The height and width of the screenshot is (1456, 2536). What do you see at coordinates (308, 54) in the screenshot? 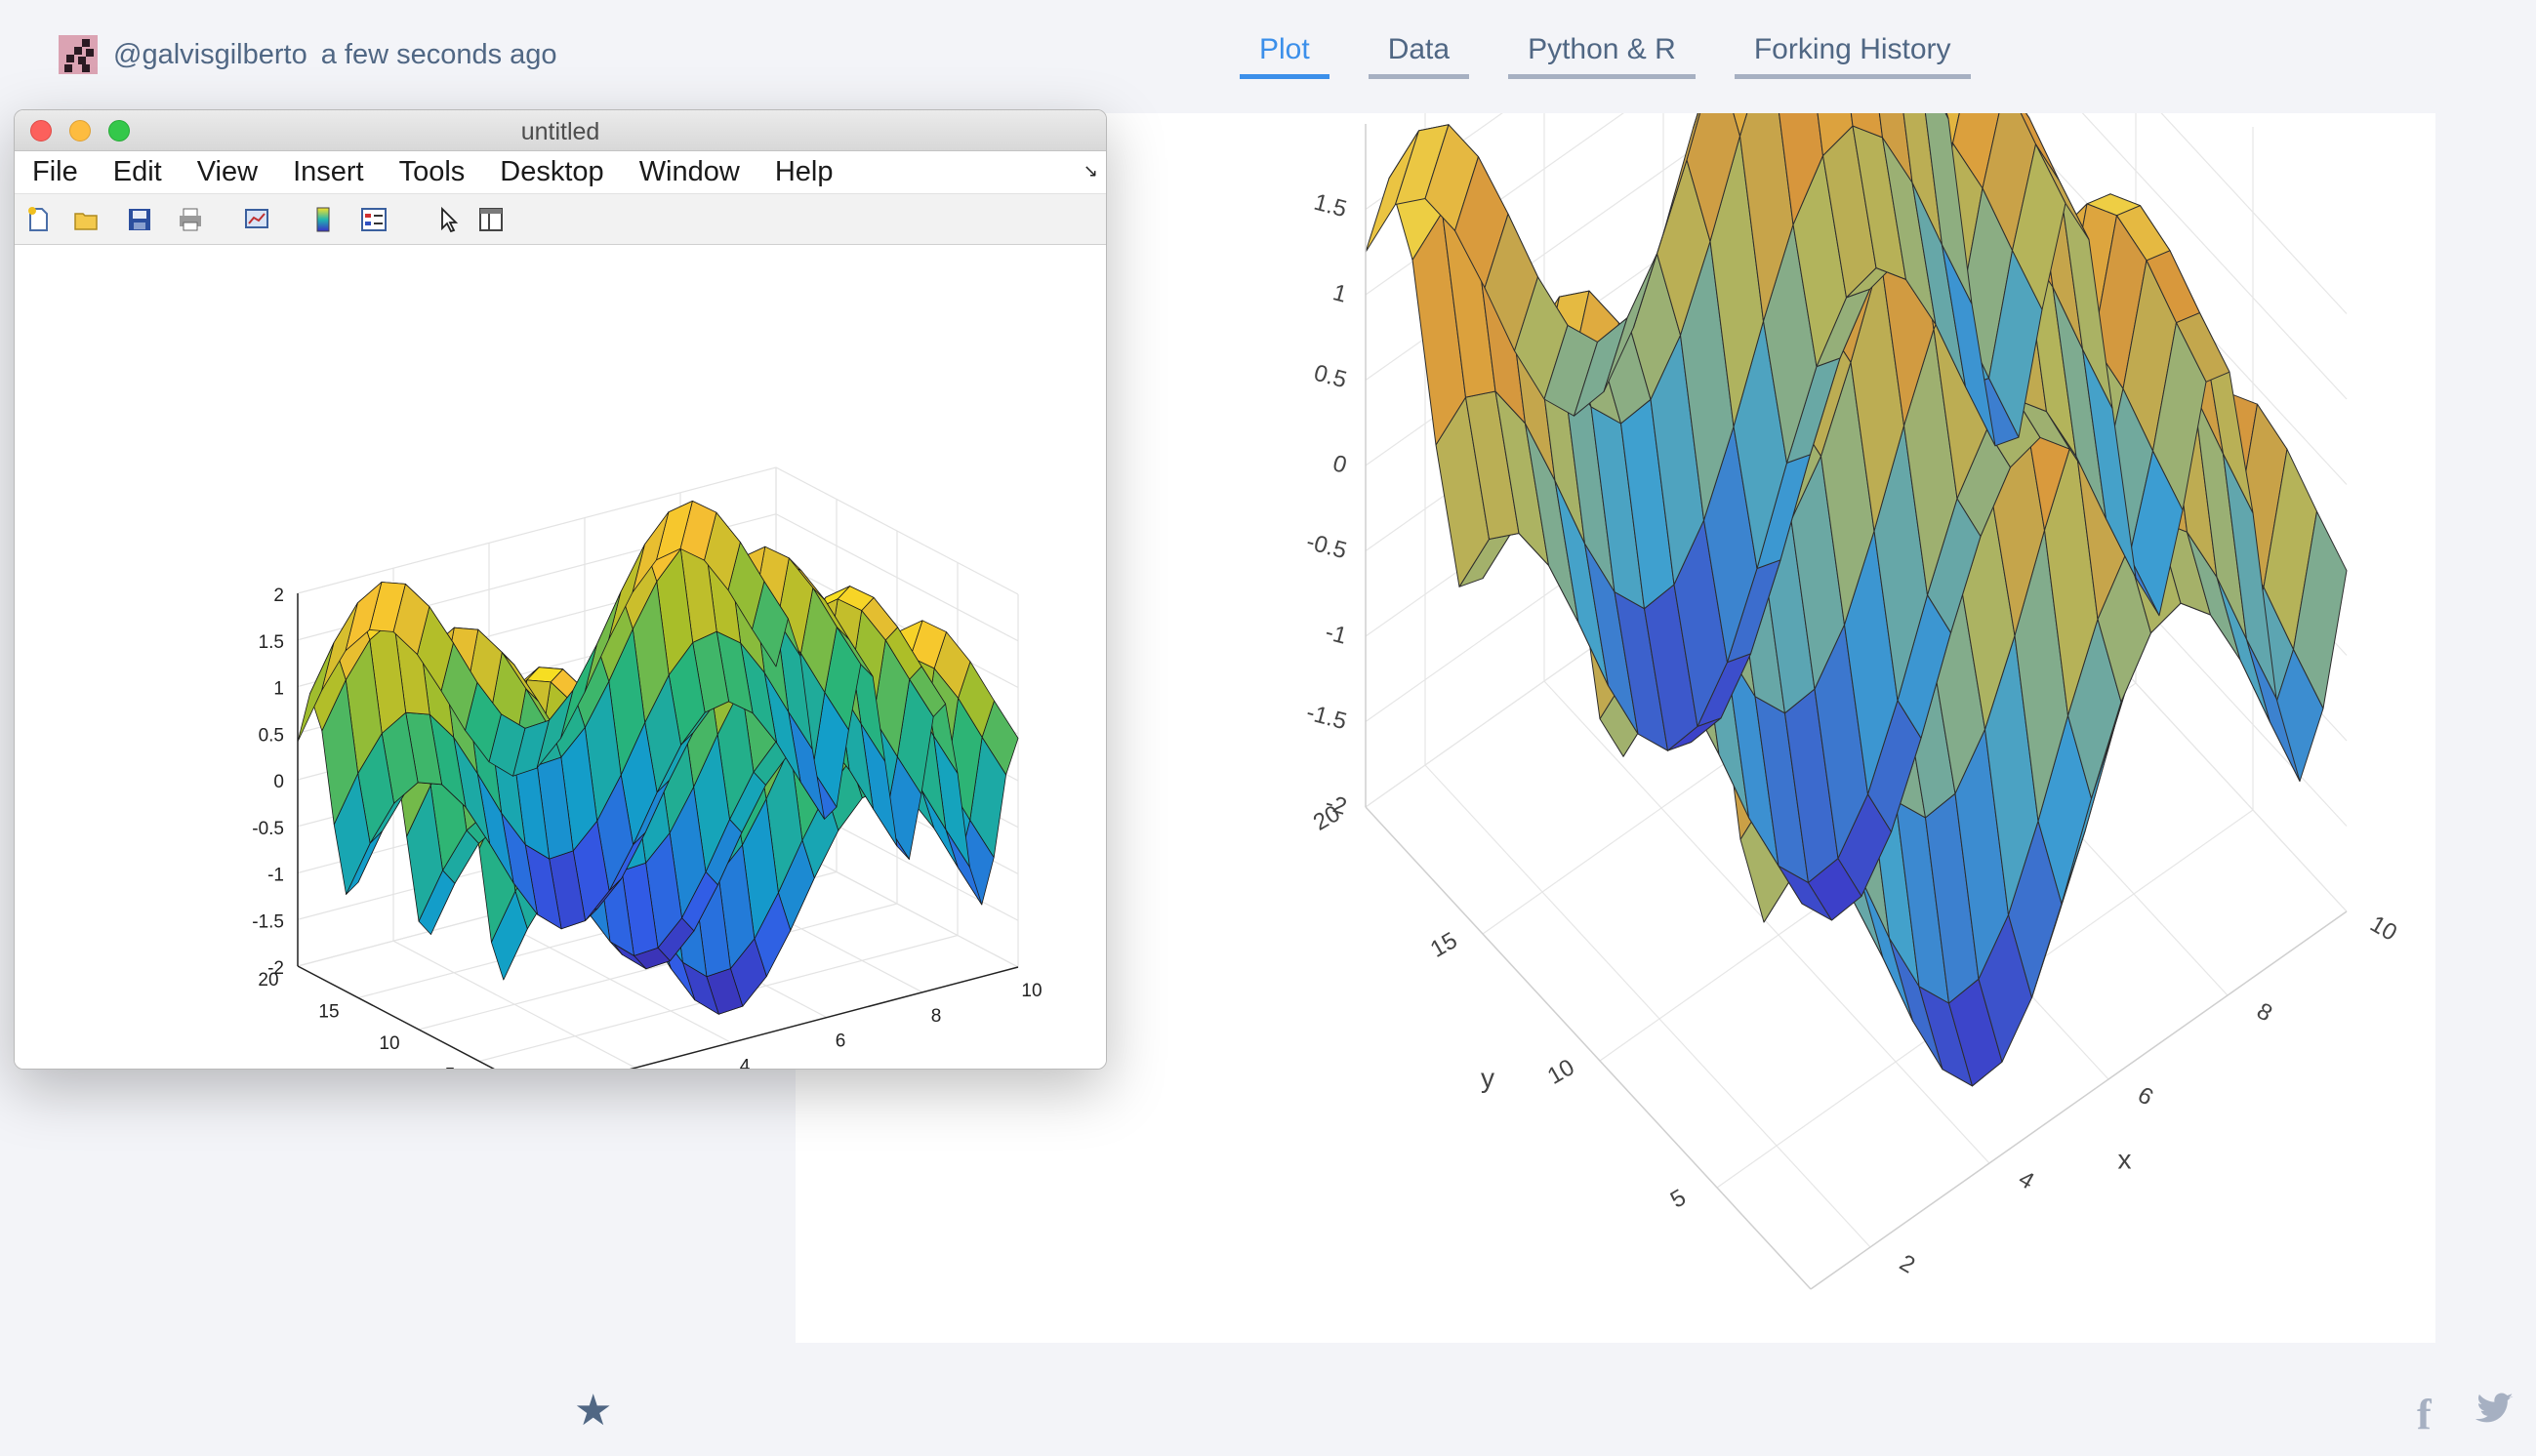
I see `user-info: @galvisgilberto a few seconds ago` at bounding box center [308, 54].